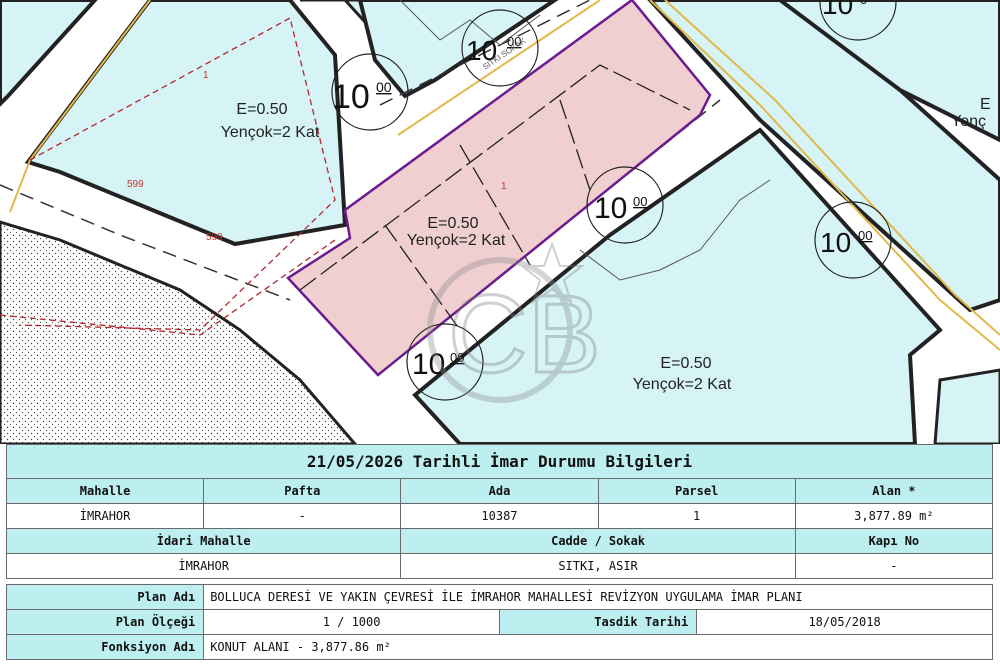 This screenshot has height=664, width=1000. What do you see at coordinates (598, 647) in the screenshot?
I see `value-fonksiyon-adi: KONUT ALANI - 3,877.86 m²` at bounding box center [598, 647].